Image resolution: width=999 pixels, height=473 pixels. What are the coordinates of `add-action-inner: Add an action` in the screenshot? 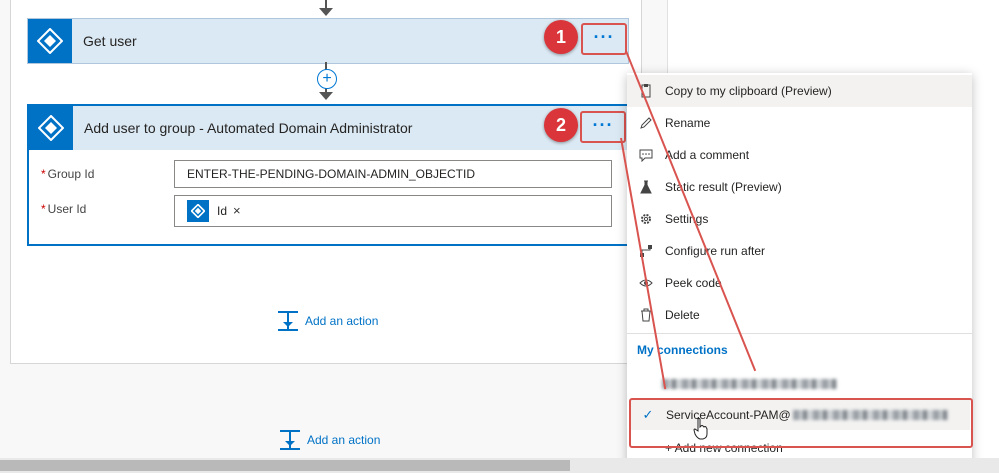 It's located at (327, 321).